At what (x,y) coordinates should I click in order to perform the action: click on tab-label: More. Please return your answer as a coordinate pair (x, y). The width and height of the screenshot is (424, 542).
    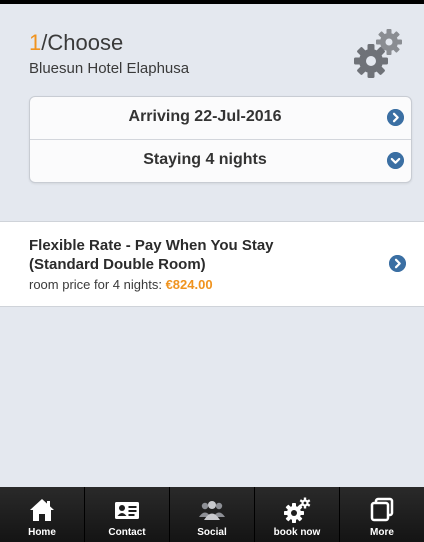
    Looking at the image, I should click on (382, 532).